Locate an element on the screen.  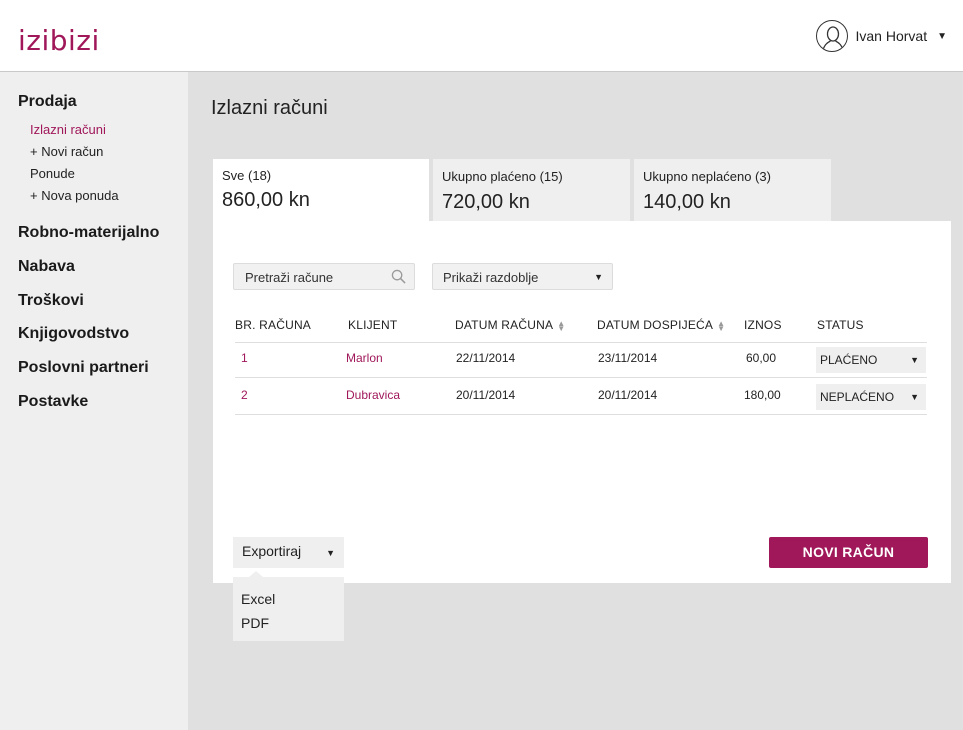
tab-label: Ukupno neplaćeno (3) is located at coordinates (707, 176).